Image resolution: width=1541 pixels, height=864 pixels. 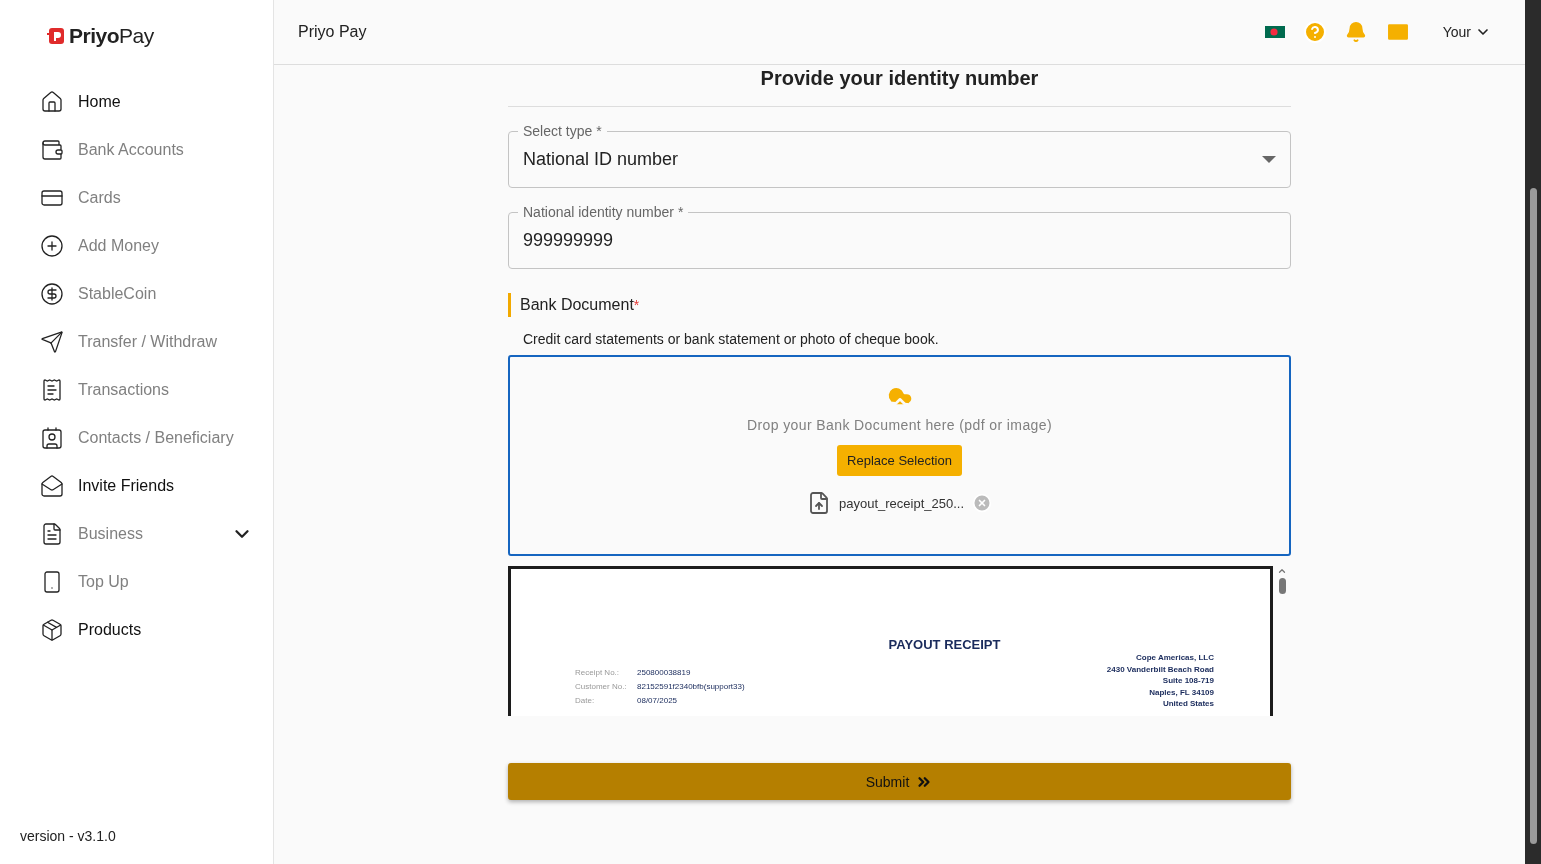 What do you see at coordinates (52, 294) in the screenshot?
I see `dollar-coin-icon` at bounding box center [52, 294].